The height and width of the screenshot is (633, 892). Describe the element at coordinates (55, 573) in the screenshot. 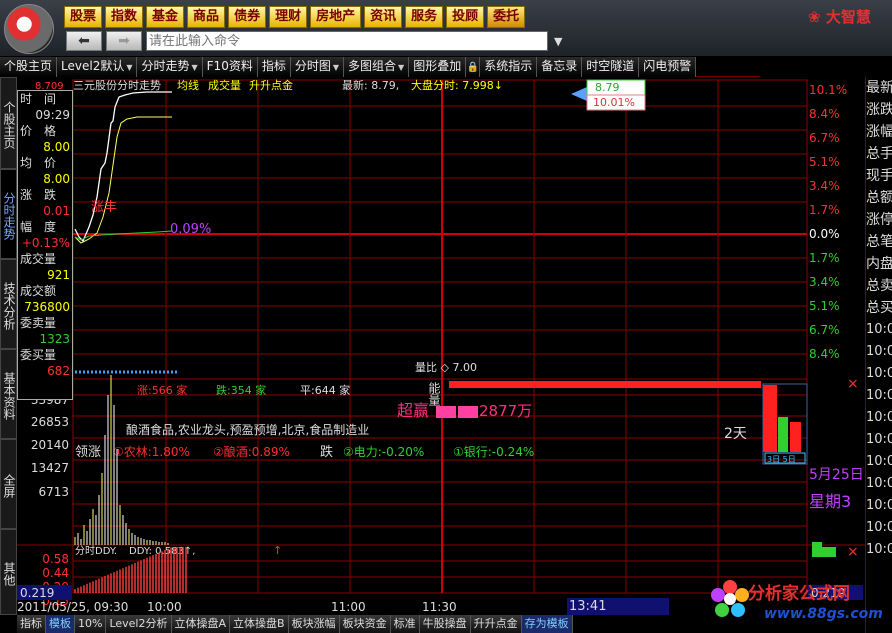

I see `ddy-axis-label-1: 0.44` at that location.